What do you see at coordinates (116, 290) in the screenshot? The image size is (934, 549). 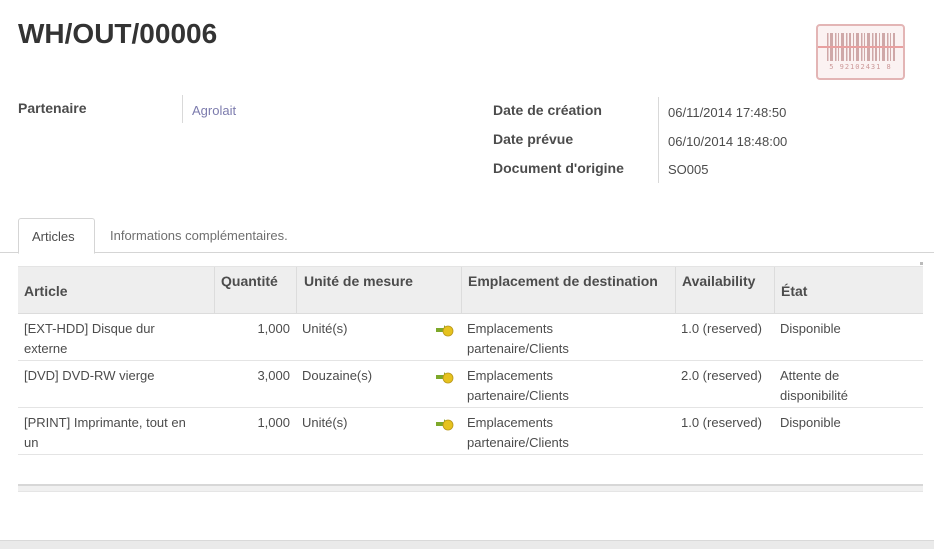 I see `column-header-article: Article` at bounding box center [116, 290].